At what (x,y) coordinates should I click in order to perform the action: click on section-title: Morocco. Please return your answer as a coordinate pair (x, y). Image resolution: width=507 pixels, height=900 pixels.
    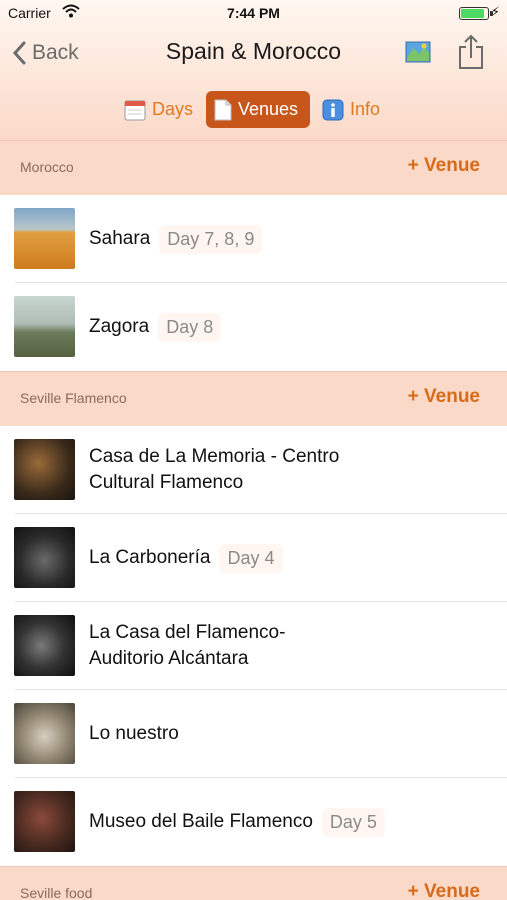
    Looking at the image, I should click on (47, 167).